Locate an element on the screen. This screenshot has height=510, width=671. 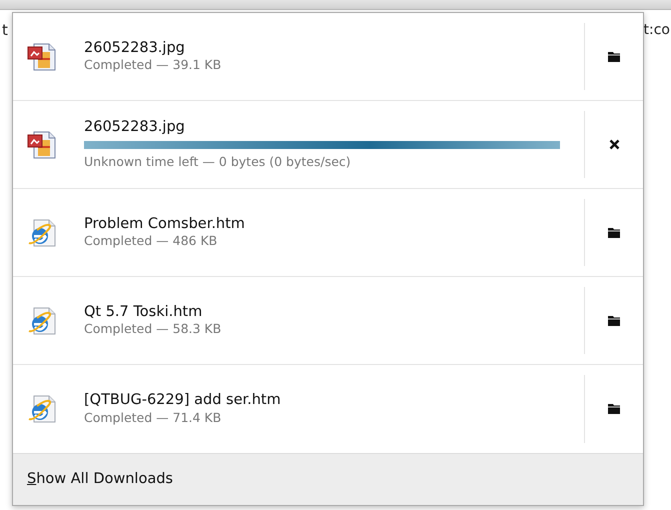
file-name: Problem Comsber.htm is located at coordinates (165, 225).